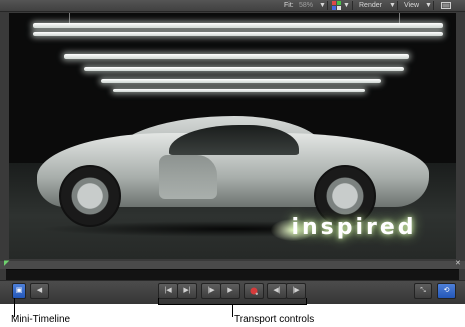 Image resolution: width=465 pixels, height=327 pixels. What do you see at coordinates (232, 310) in the screenshot?
I see `callout-line` at bounding box center [232, 310].